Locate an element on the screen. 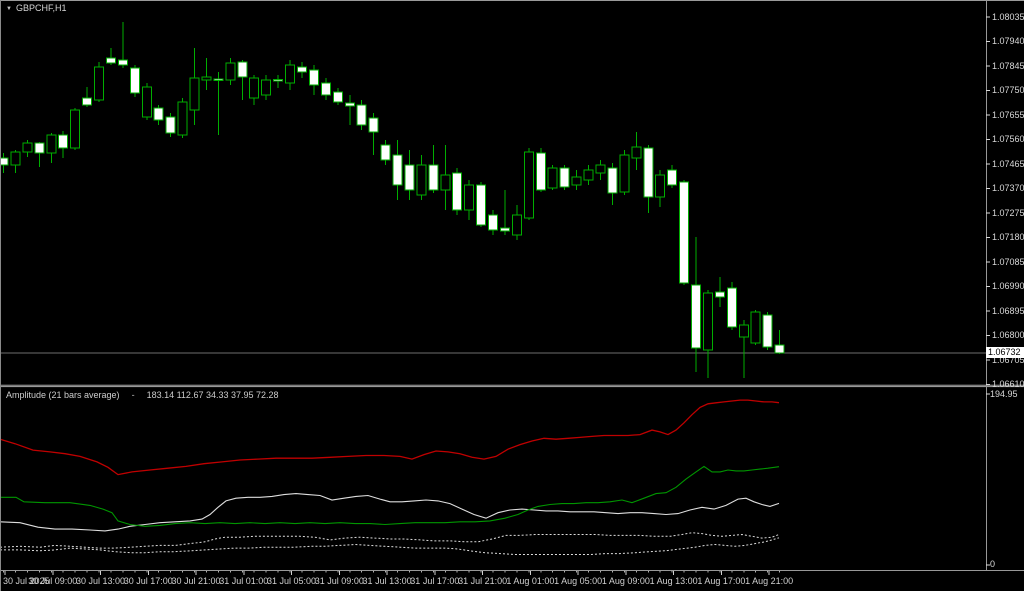 The width and height of the screenshot is (1024, 591). time-axis-label: 31 Jul 13:00 is located at coordinates (387, 581).